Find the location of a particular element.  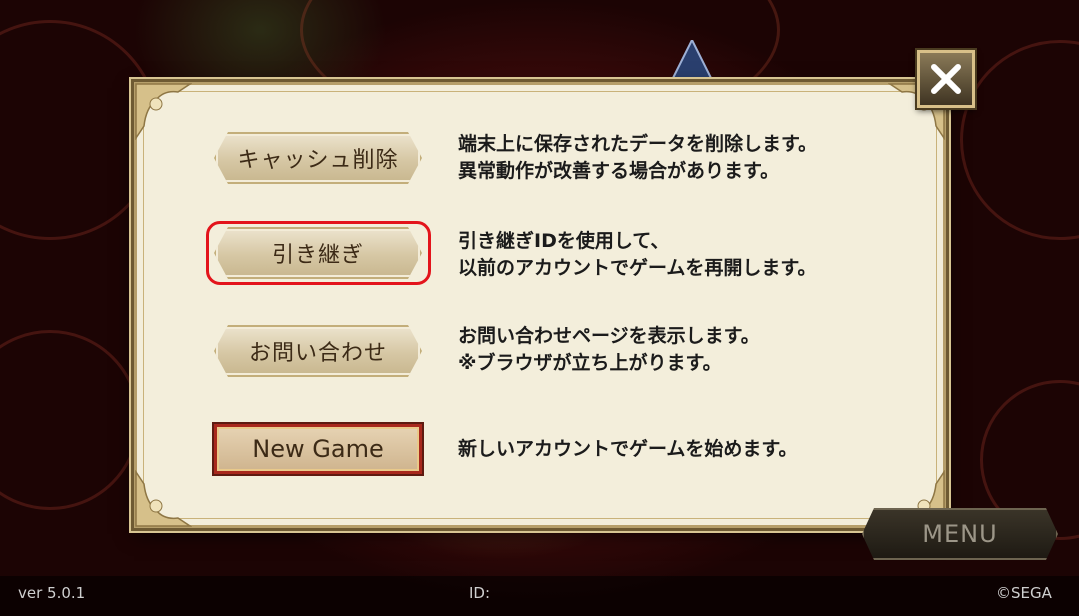

description-line: ※ブラウザが立ち上がります。 is located at coordinates (590, 363).